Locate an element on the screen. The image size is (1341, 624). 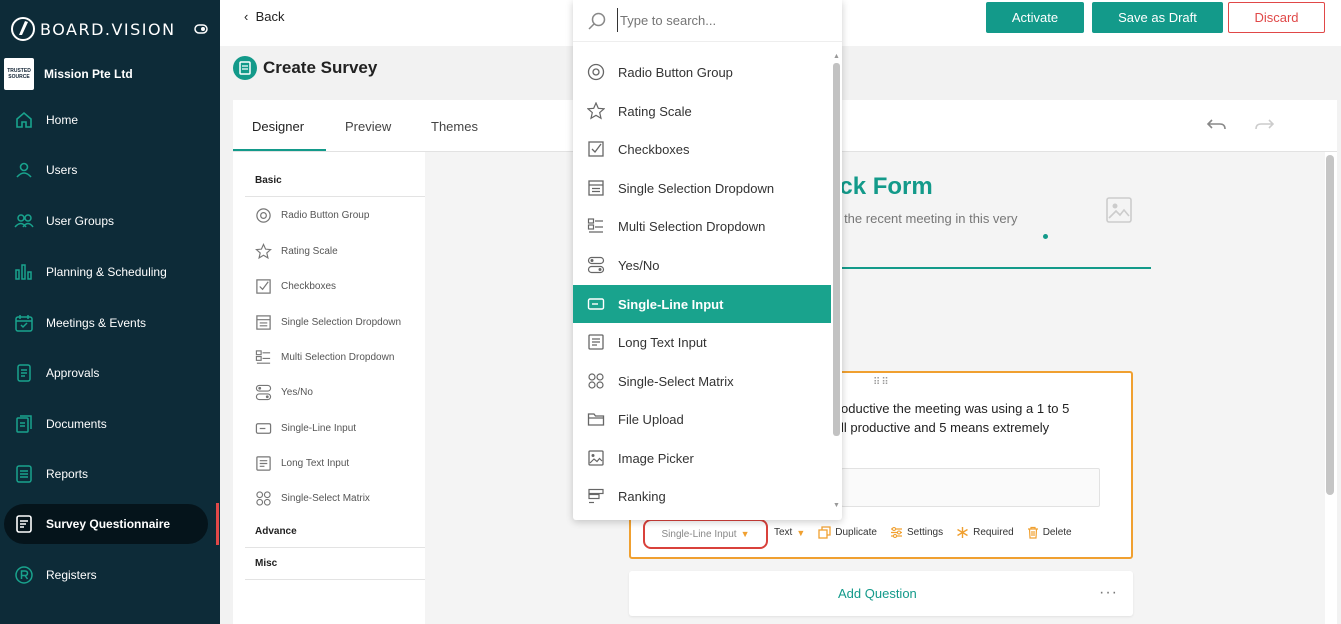
long-text-icon is located at coordinates (263, 463).